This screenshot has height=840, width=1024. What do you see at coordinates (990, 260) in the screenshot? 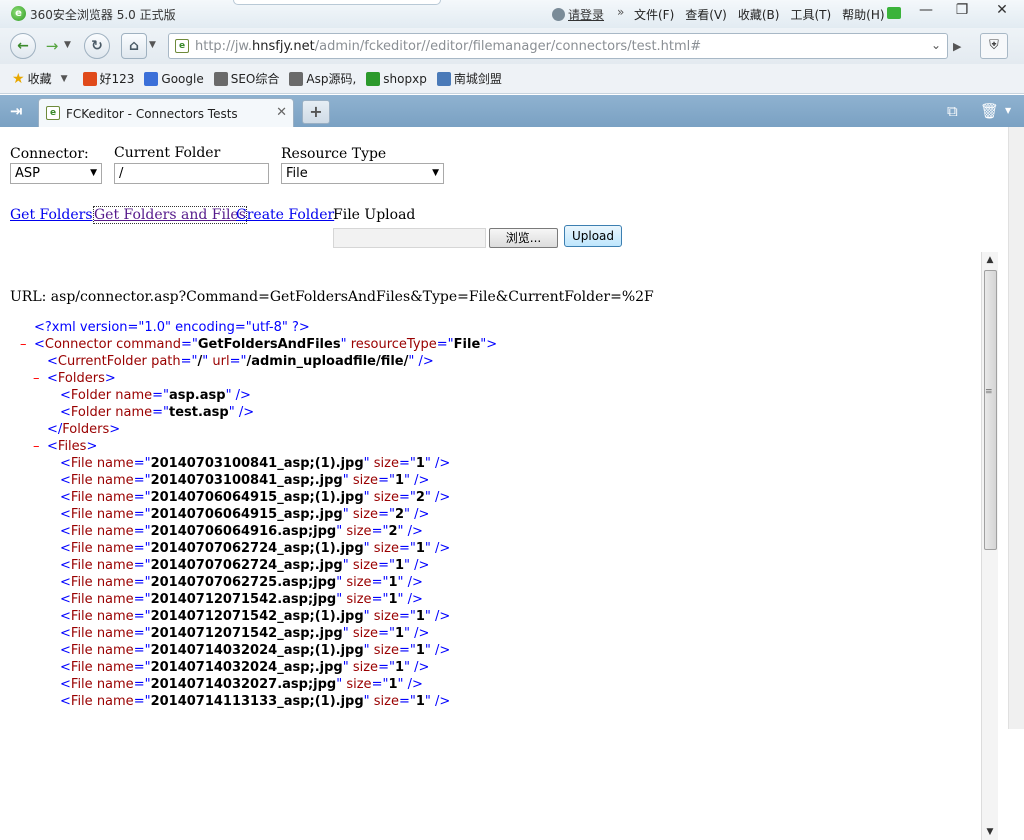
I see `scroll-up-icon: ▲` at bounding box center [990, 260].